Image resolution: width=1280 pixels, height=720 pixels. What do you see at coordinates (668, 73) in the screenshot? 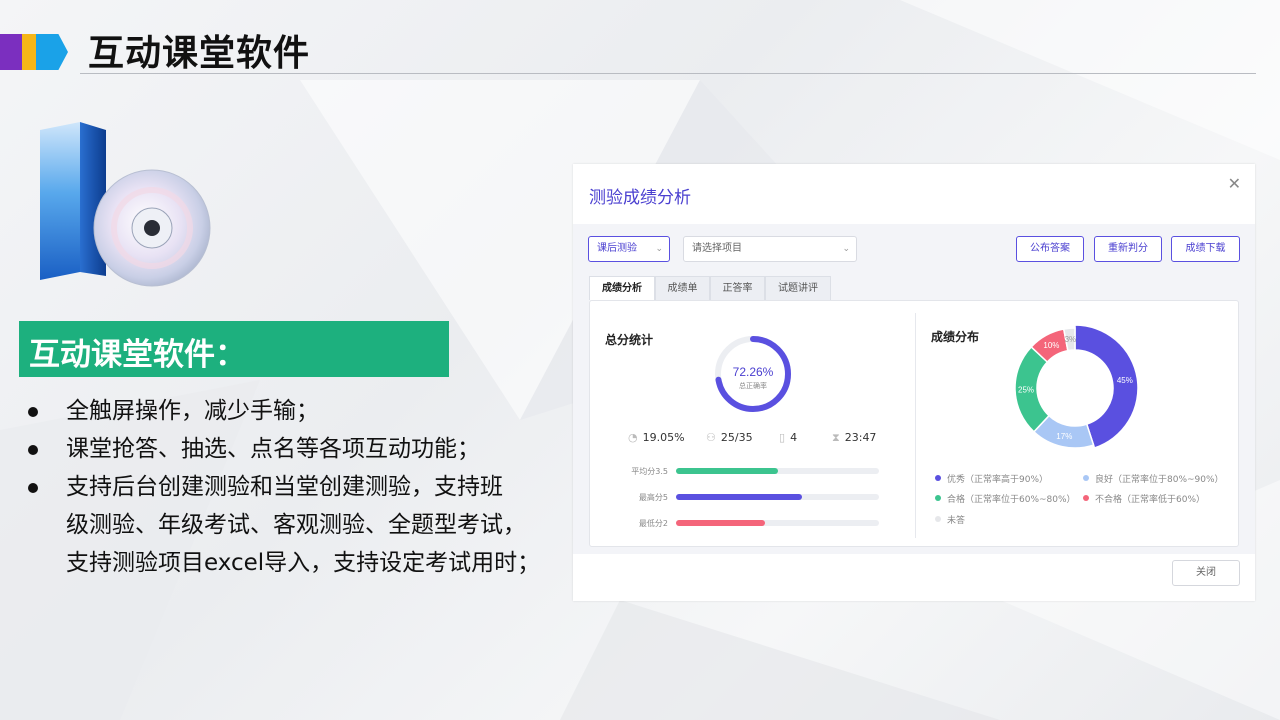
I see `header-divider` at bounding box center [668, 73].